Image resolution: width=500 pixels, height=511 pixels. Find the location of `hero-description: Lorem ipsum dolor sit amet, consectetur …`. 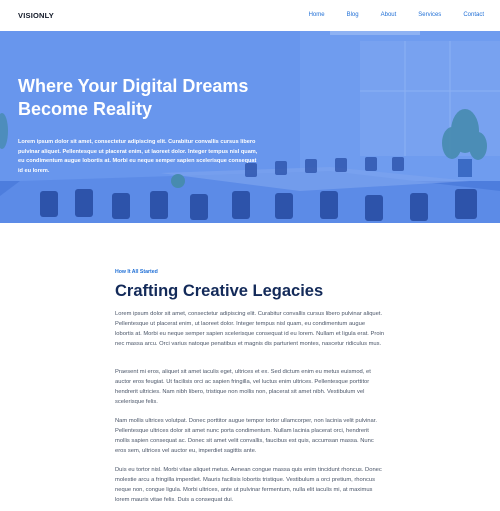

hero-description: Lorem ipsum dolor sit amet, consectetur … is located at coordinates (138, 156).